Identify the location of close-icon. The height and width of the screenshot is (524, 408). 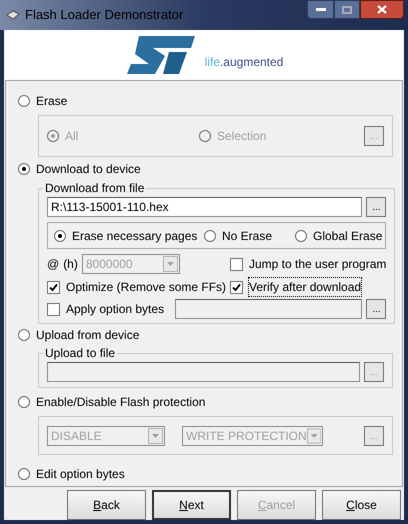
(382, 9).